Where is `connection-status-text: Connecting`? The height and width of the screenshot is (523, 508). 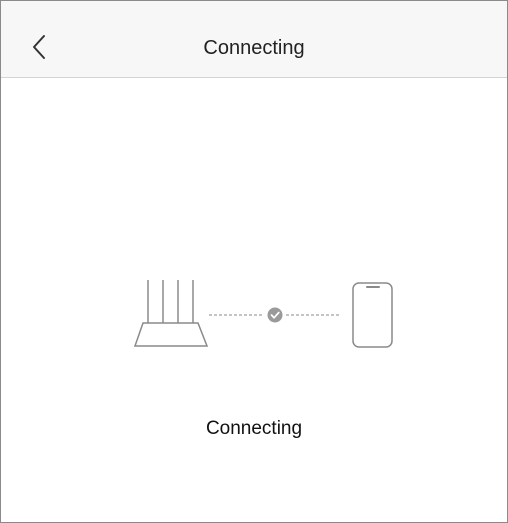
connection-status-text: Connecting is located at coordinates (254, 428).